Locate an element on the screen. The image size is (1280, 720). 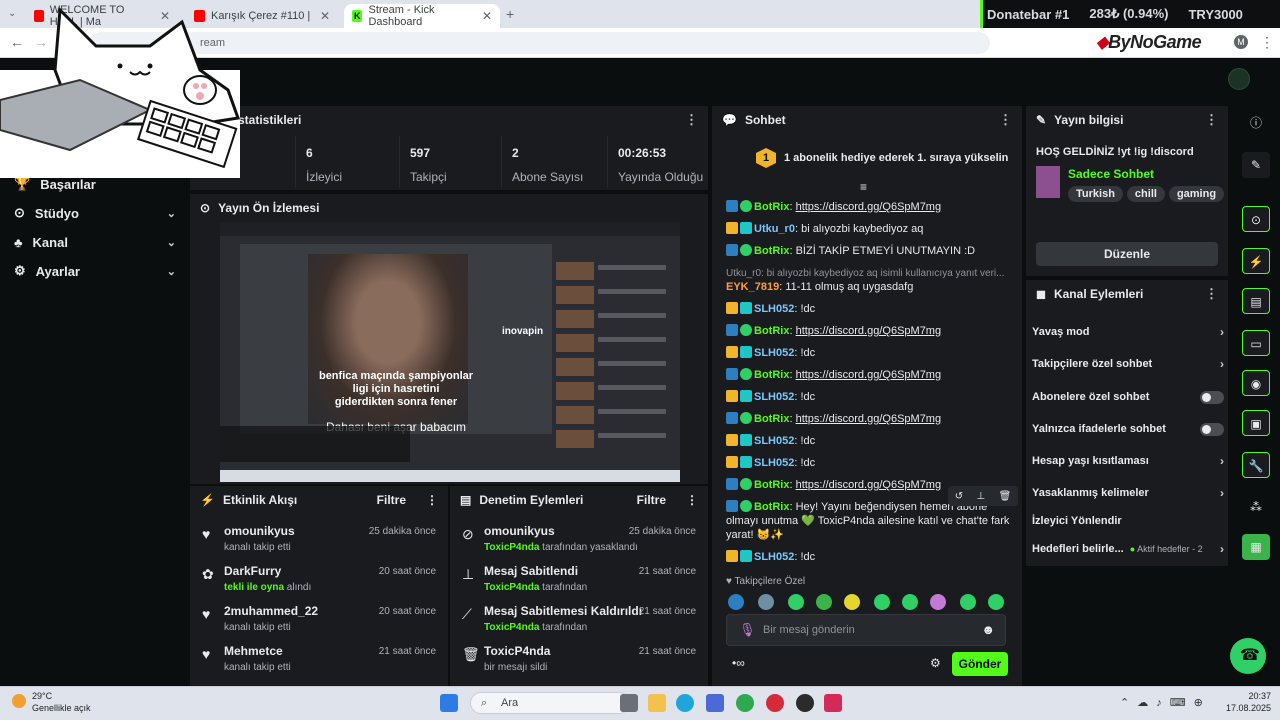
document-icon: ▤ is located at coordinates (1256, 301).